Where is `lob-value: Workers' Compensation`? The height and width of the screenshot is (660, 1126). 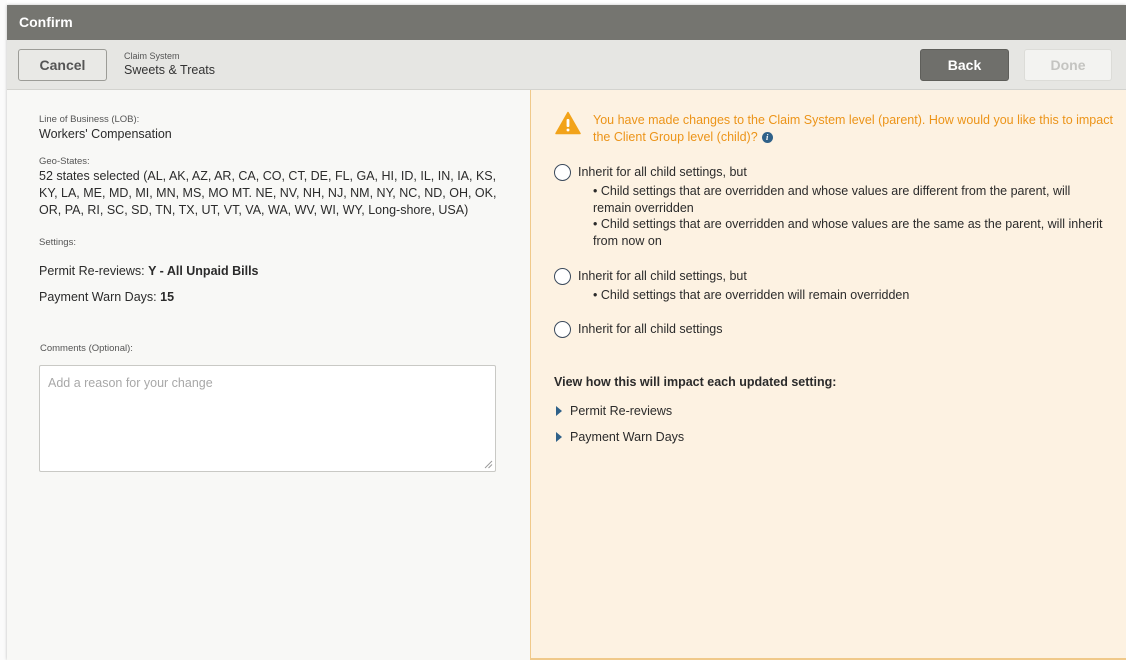 lob-value: Workers' Compensation is located at coordinates (105, 134).